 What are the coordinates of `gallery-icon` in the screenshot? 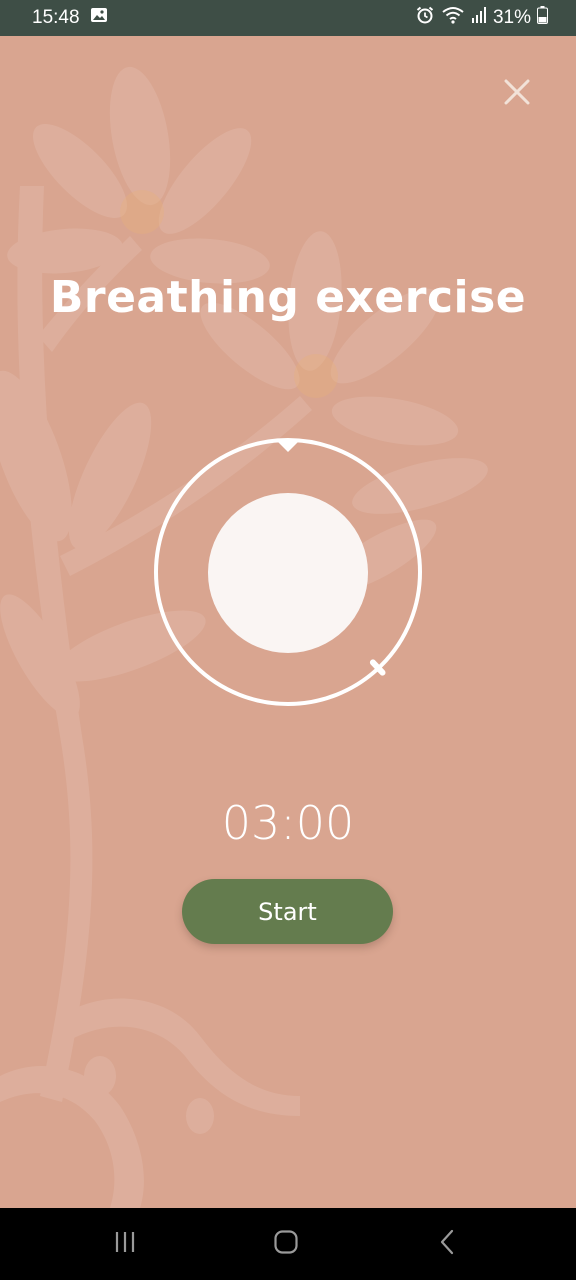 It's located at (99, 18).